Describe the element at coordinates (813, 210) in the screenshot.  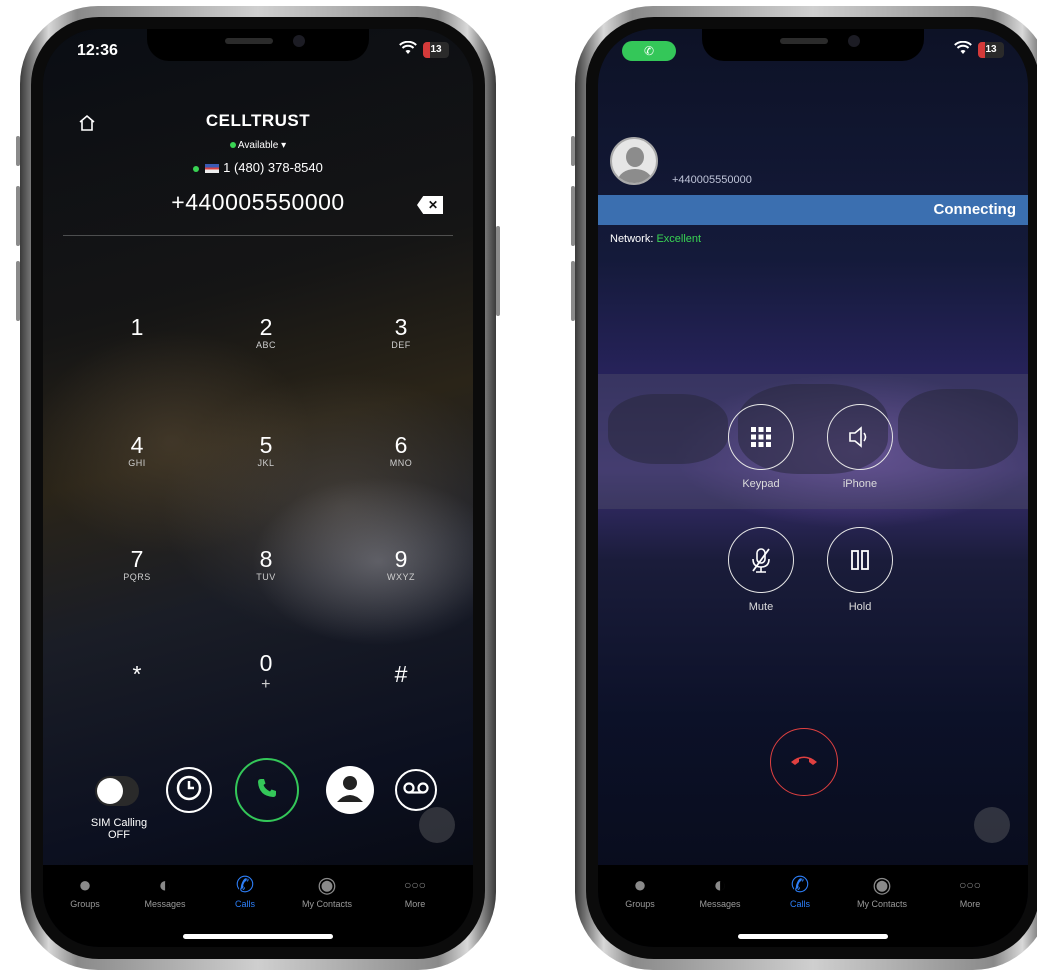
I see `connection-status-bar: Connecting` at that location.